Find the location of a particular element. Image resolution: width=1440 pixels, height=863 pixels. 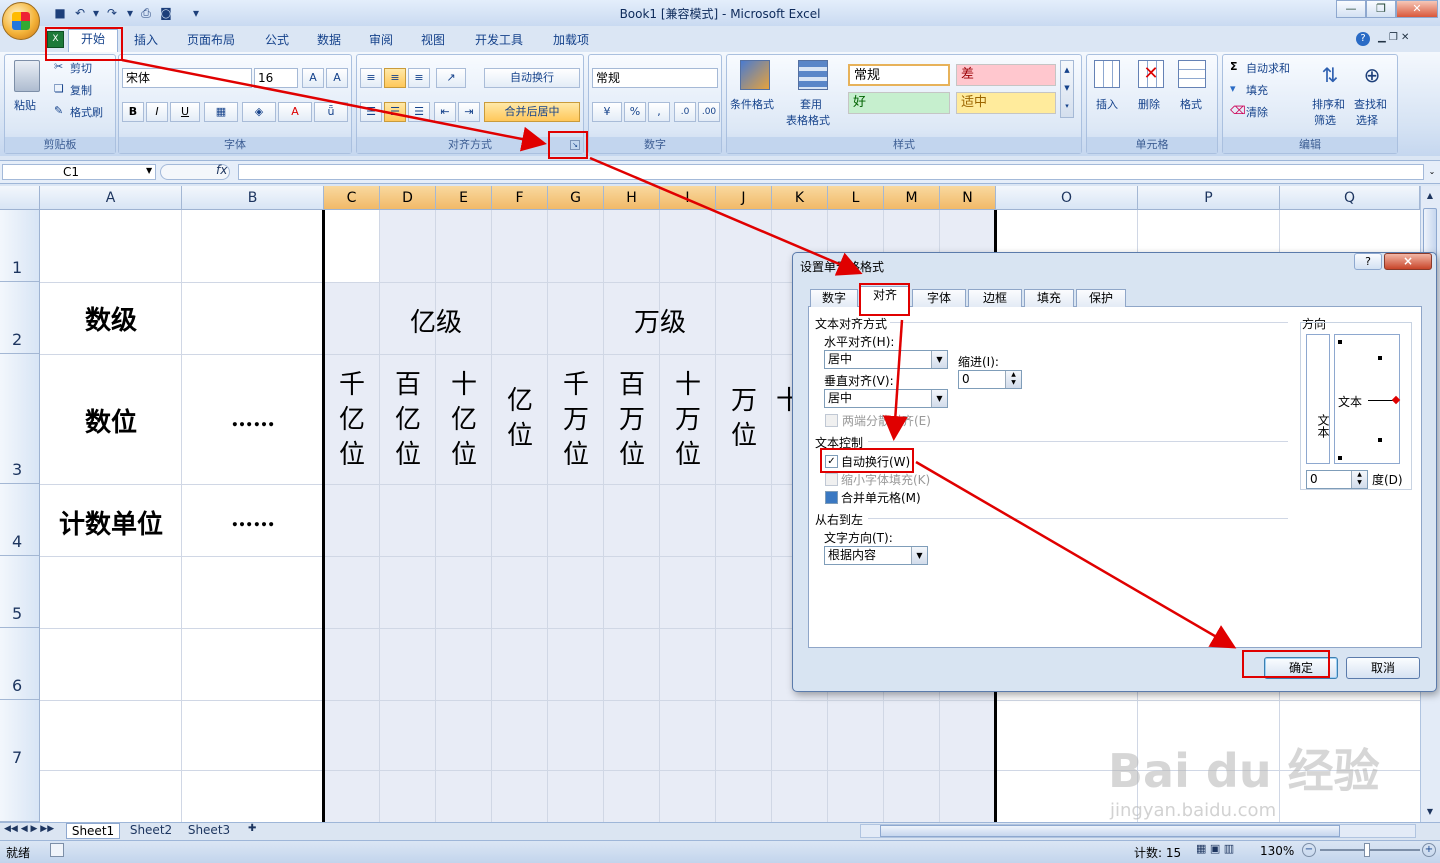

dialog-tab-border: 边框 is located at coordinates (995, 298).